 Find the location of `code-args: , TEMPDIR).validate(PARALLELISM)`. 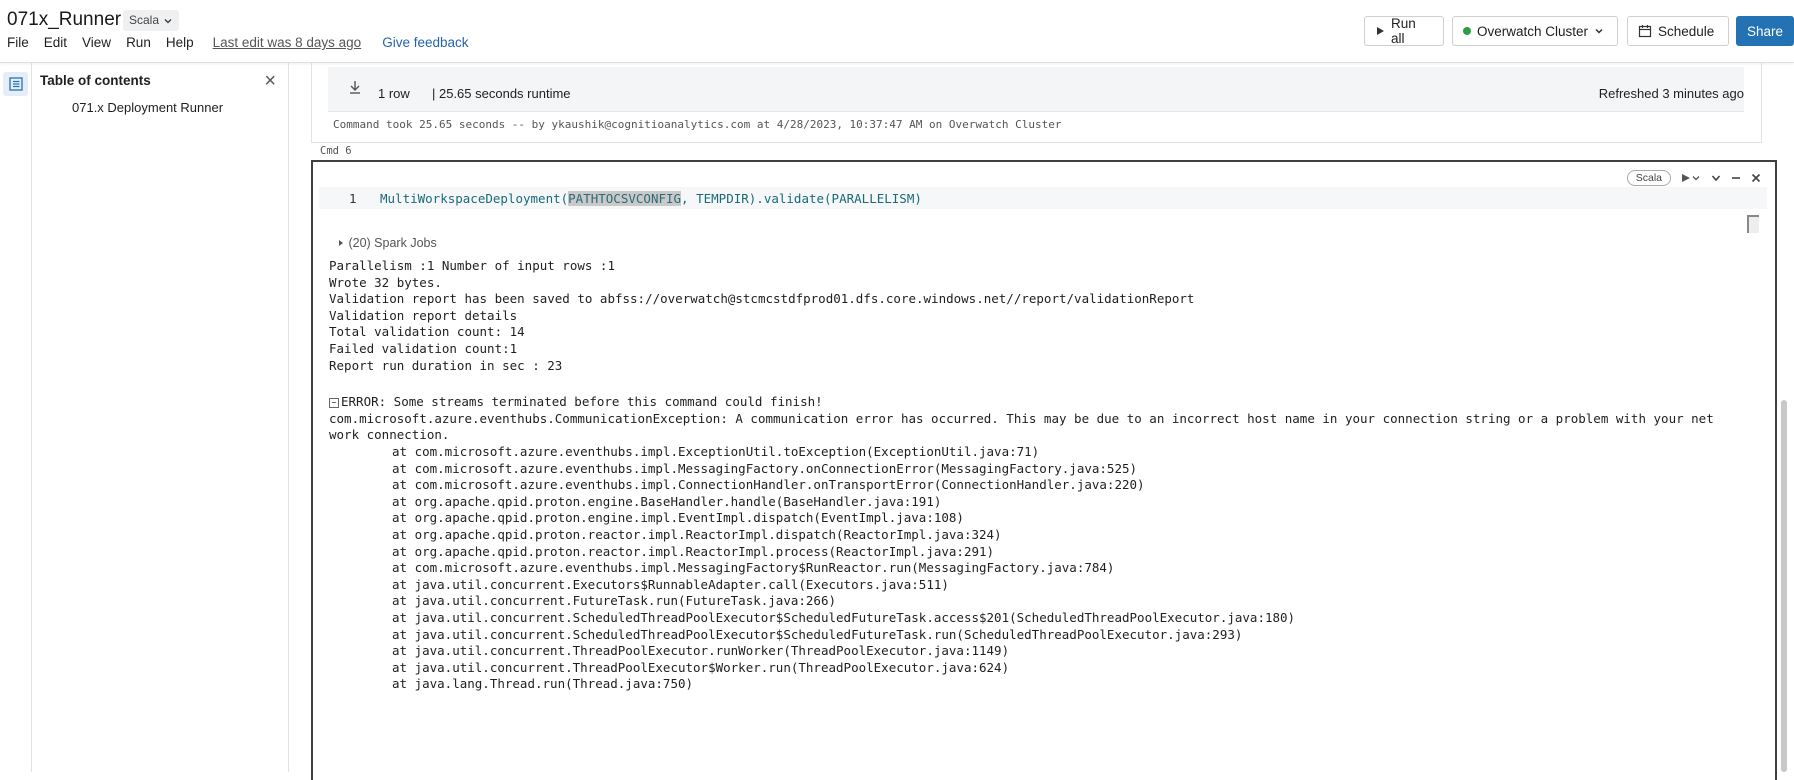

code-args: , TEMPDIR).validate(PARALLELISM) is located at coordinates (801, 198).